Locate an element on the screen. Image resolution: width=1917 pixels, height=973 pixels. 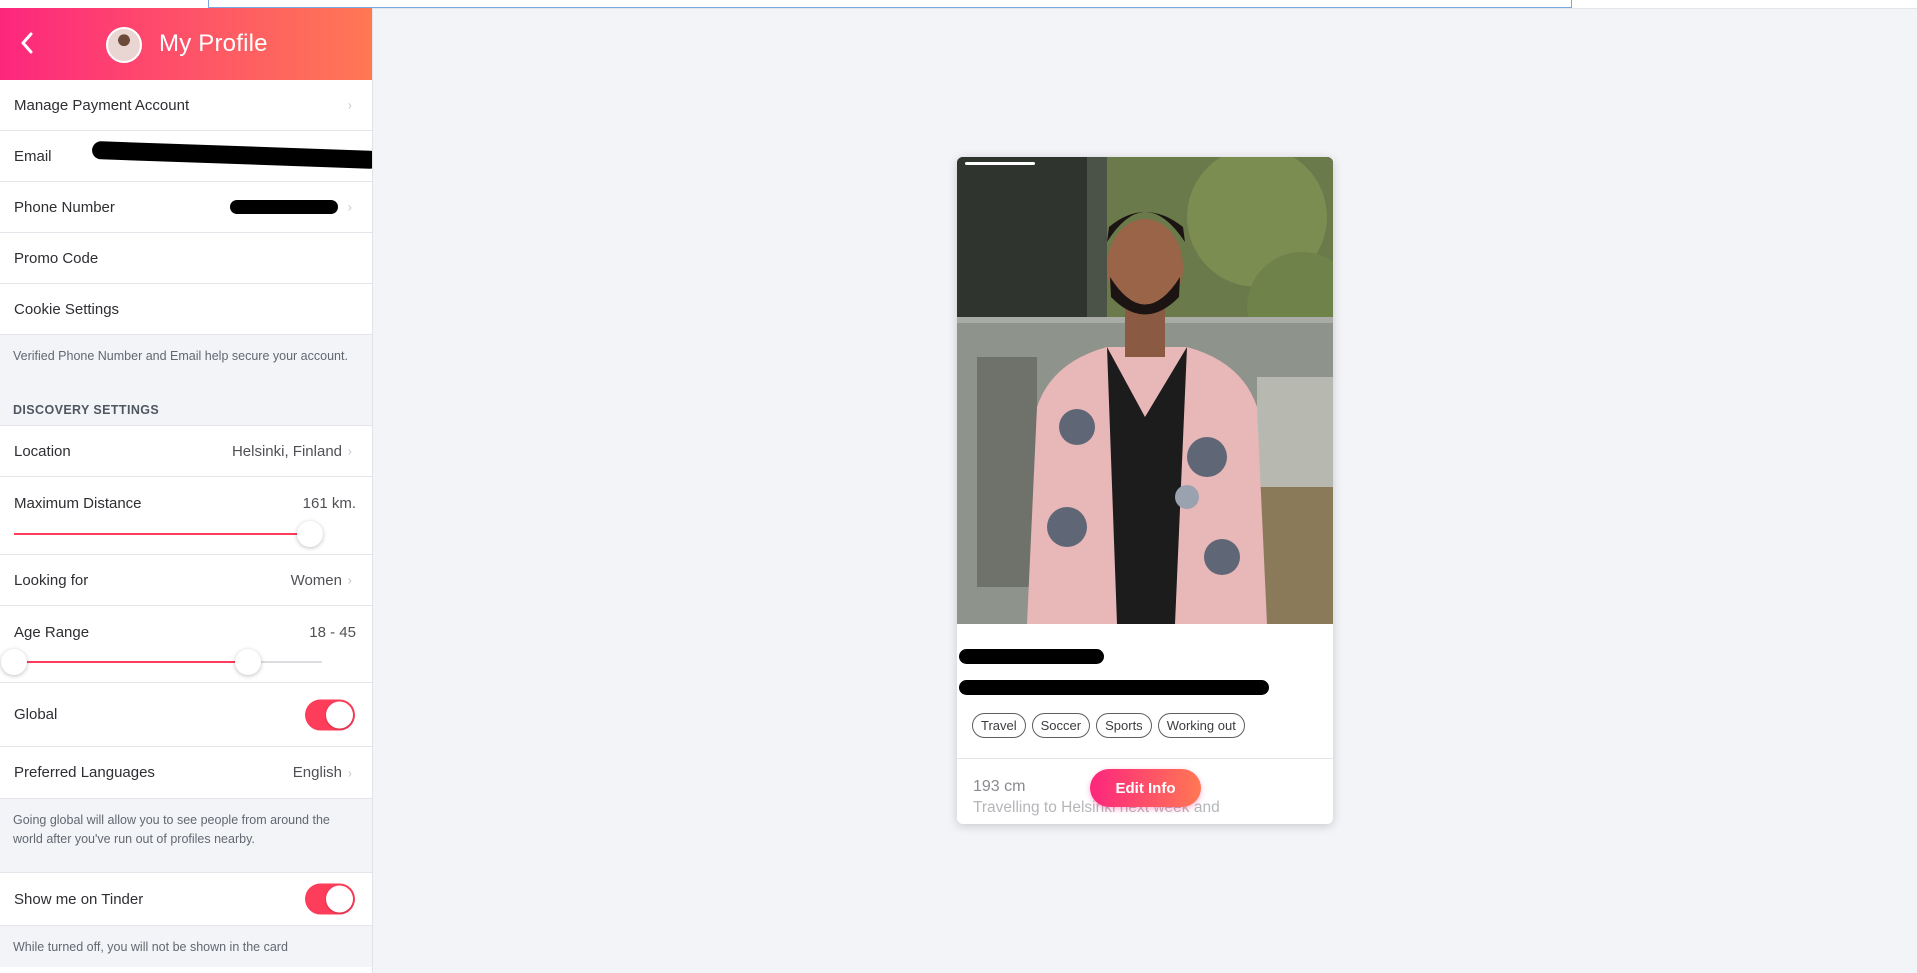
promo-code-row: Promo Code is located at coordinates (186, 258).